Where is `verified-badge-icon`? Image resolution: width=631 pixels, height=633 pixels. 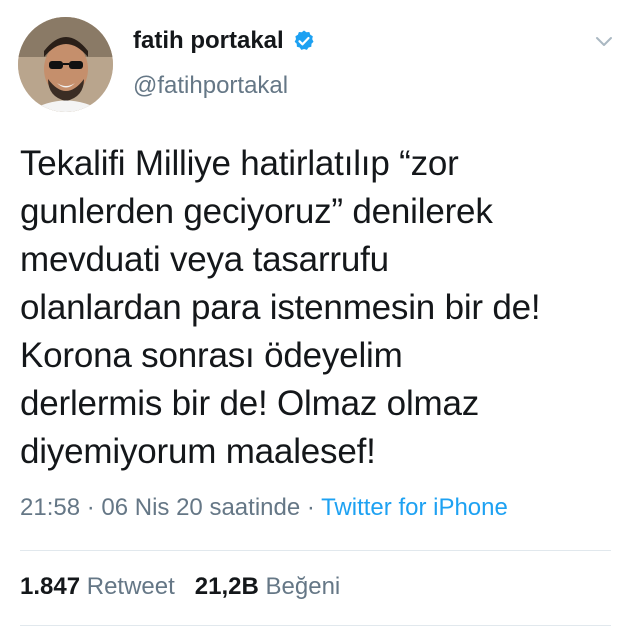 verified-badge-icon is located at coordinates (304, 41).